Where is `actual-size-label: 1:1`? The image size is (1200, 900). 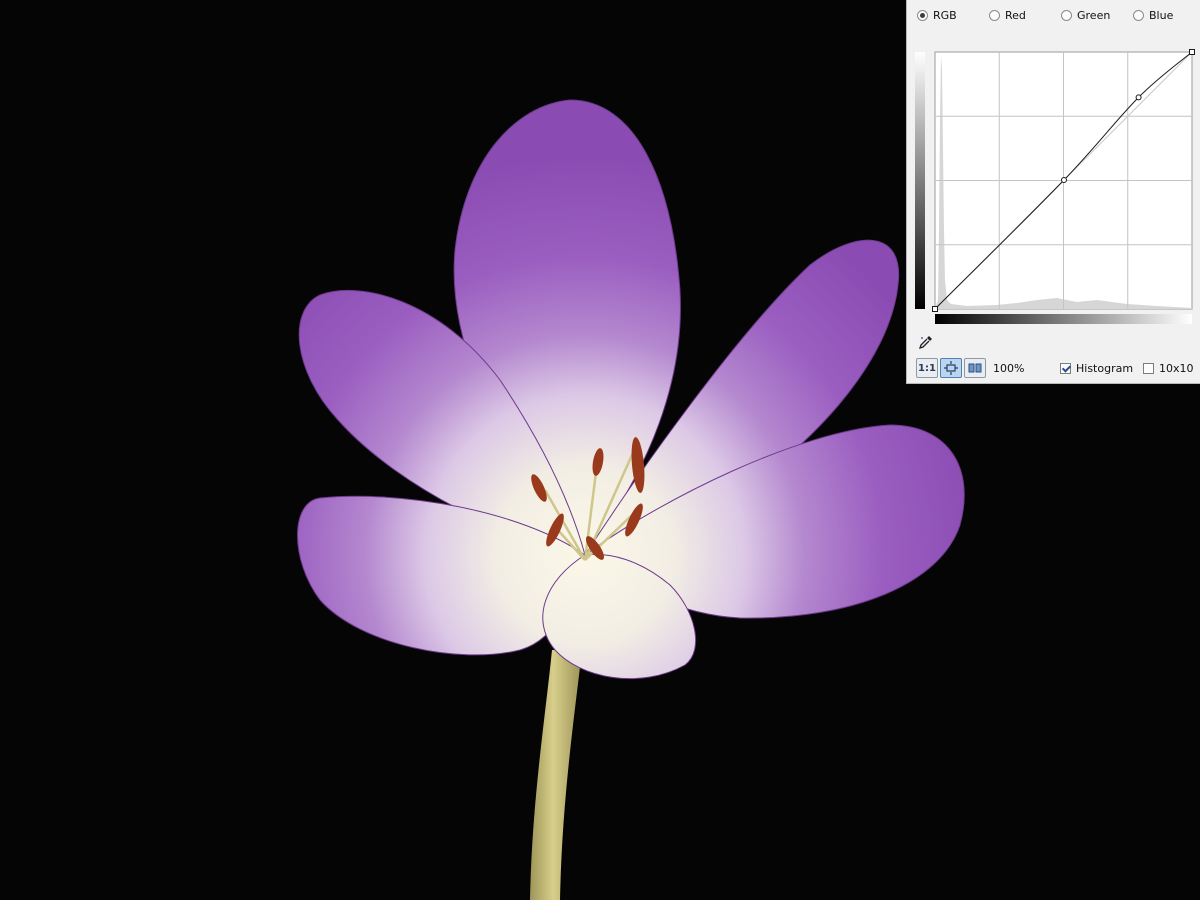 actual-size-label: 1:1 is located at coordinates (927, 368).